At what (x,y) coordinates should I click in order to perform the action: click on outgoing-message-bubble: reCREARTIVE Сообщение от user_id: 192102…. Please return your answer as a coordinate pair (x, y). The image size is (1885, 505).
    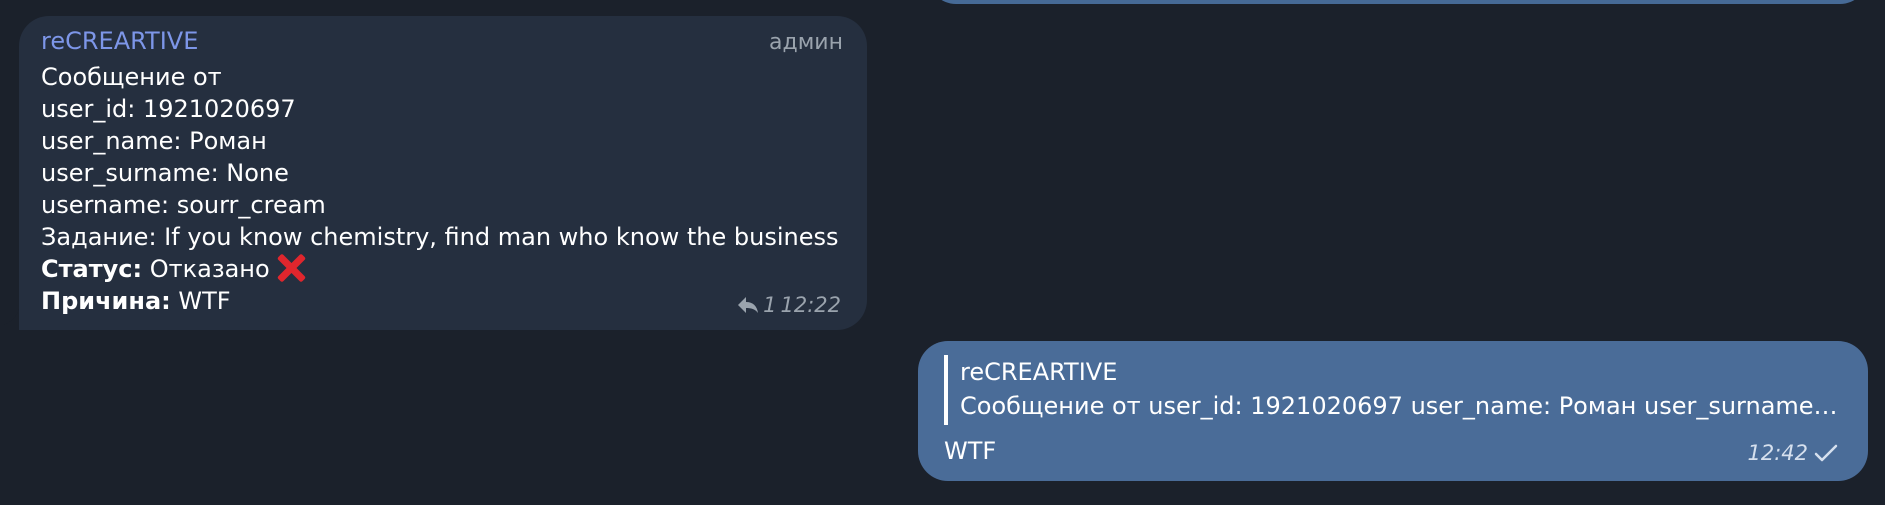
    Looking at the image, I should click on (1393, 411).